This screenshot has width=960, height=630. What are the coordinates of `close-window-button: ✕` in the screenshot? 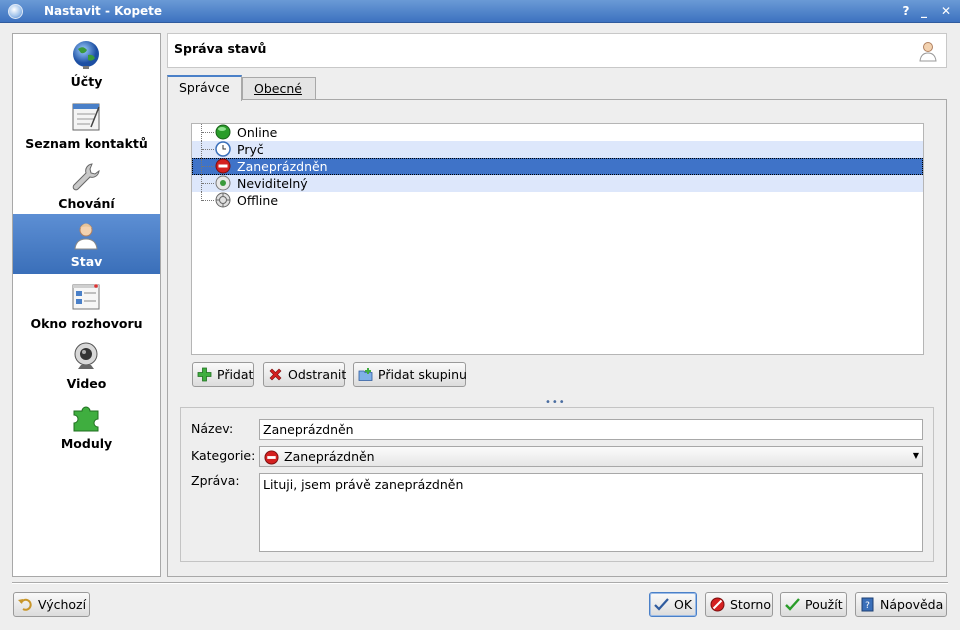 It's located at (946, 11).